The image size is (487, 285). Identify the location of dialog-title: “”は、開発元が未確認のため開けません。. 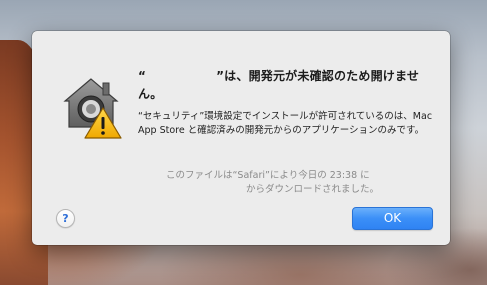
(288, 85).